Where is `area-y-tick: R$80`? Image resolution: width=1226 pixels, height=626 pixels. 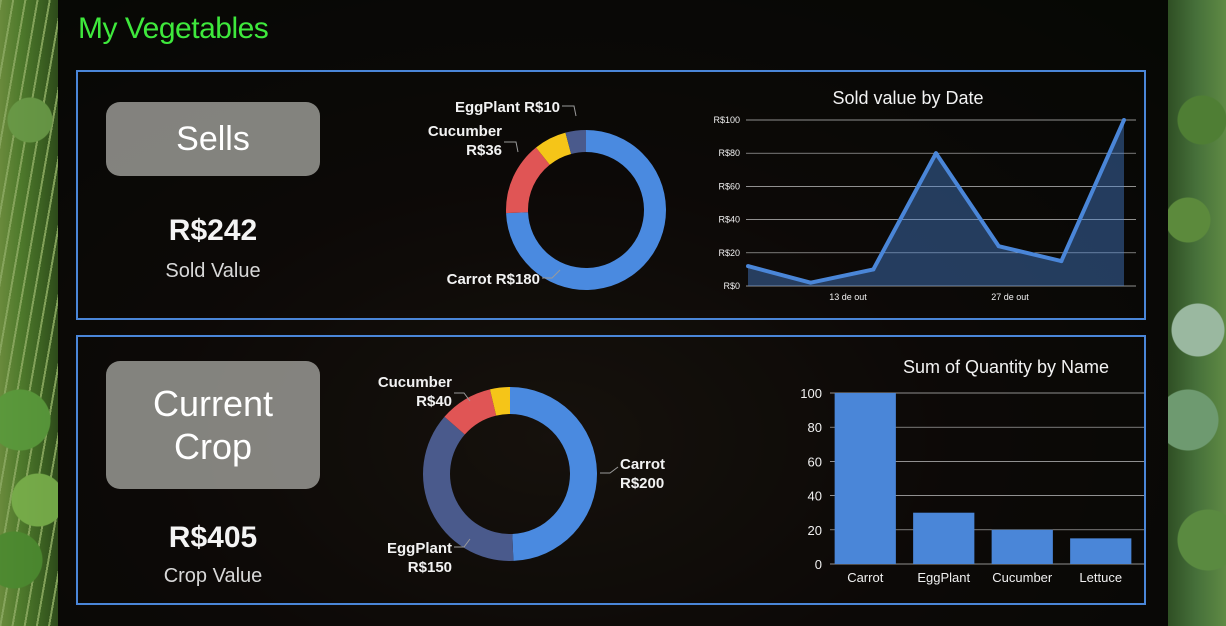
area-y-tick: R$80 is located at coordinates (729, 153).